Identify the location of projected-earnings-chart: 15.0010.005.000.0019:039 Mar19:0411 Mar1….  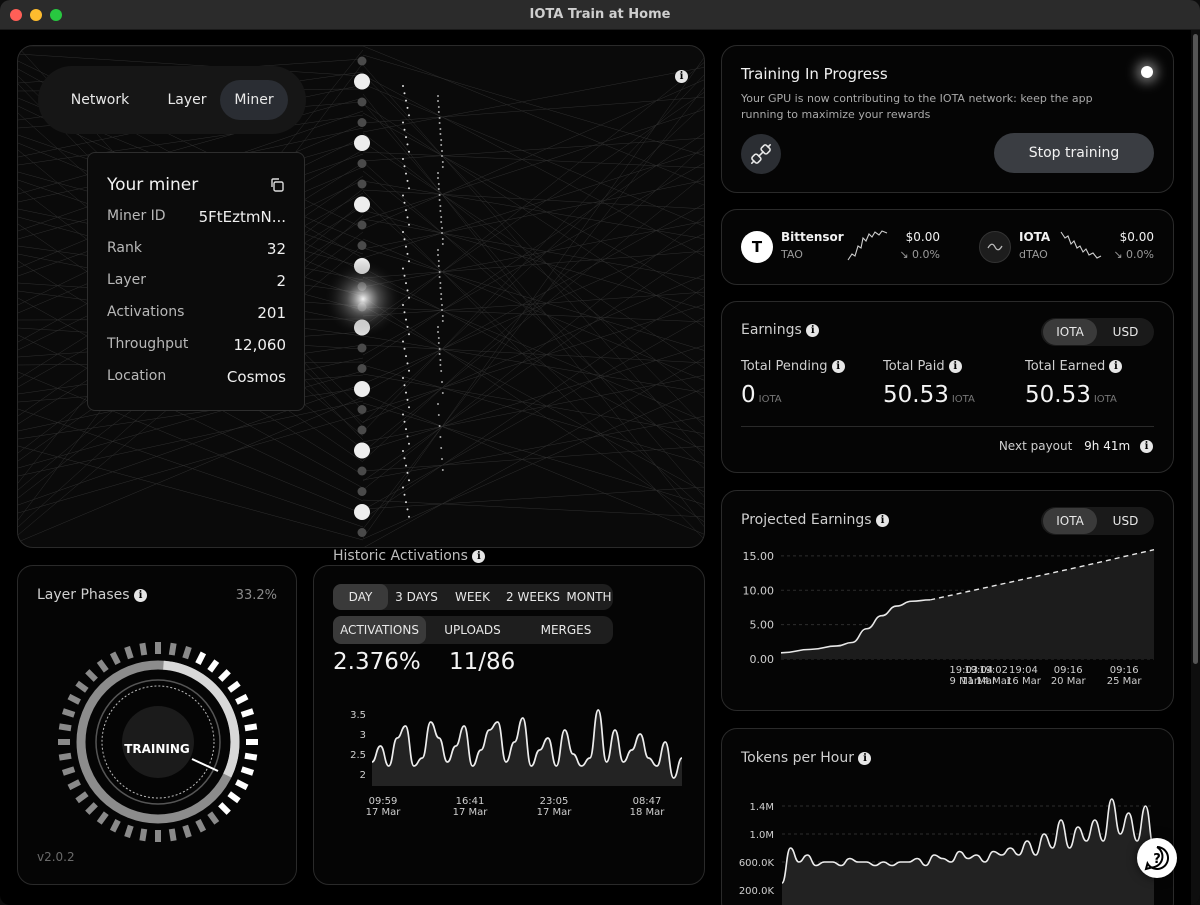
(948, 601).